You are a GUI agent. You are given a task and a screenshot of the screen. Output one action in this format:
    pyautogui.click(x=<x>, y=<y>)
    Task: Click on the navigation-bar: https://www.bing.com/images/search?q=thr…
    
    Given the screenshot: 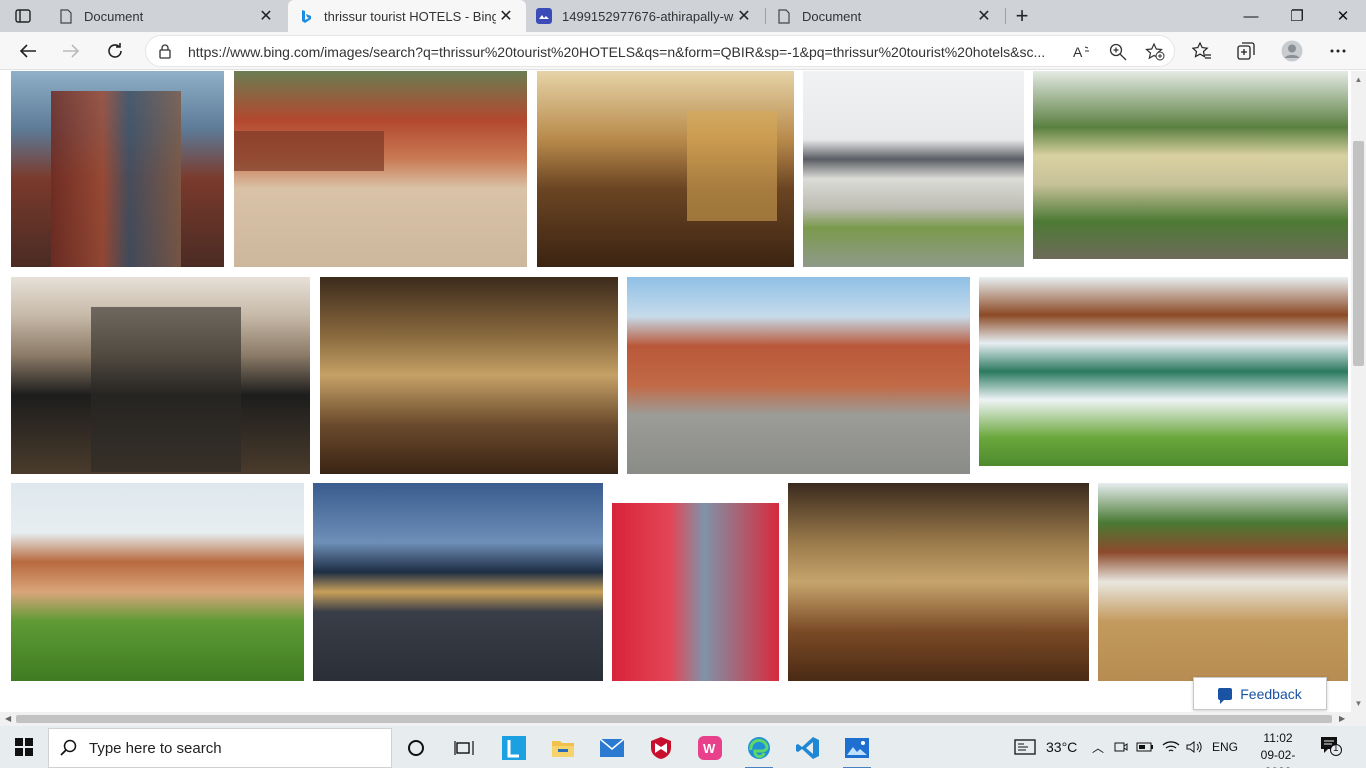 What is the action you would take?
    pyautogui.click(x=683, y=51)
    